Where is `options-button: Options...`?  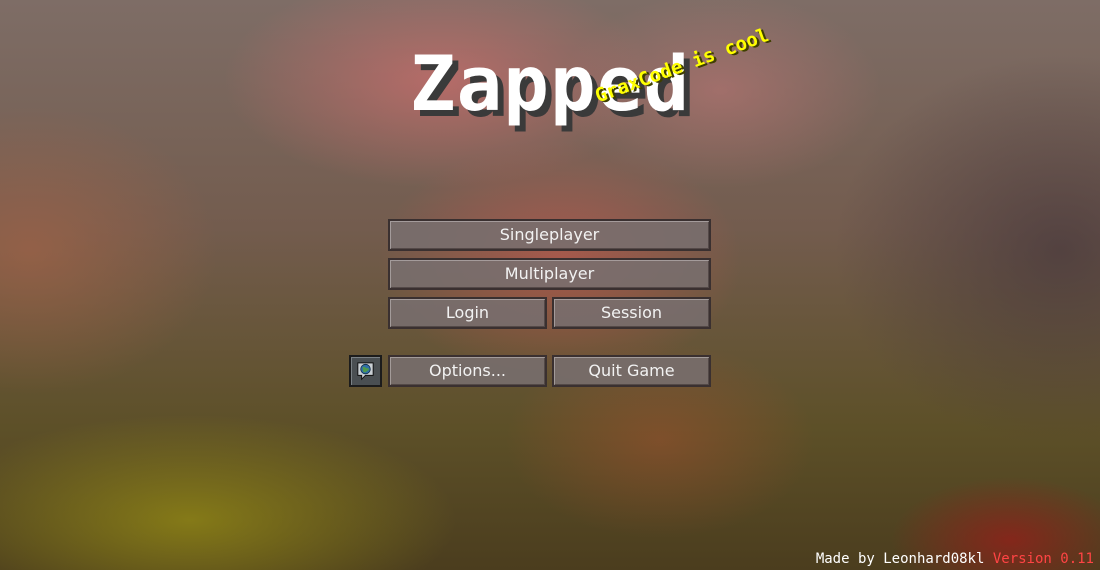
options-button: Options... is located at coordinates (467, 371).